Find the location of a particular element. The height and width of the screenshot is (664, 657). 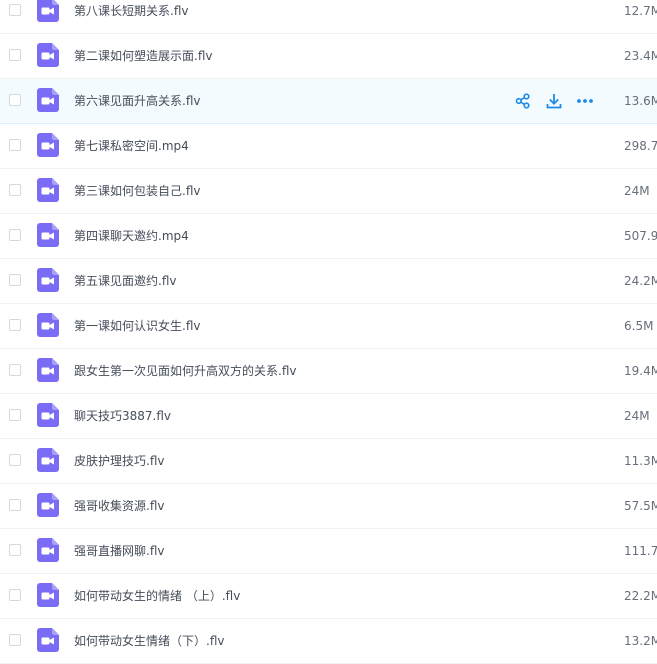

file-row: 第二课如何塑造展示面.flv 23.4M is located at coordinates (328, 56).